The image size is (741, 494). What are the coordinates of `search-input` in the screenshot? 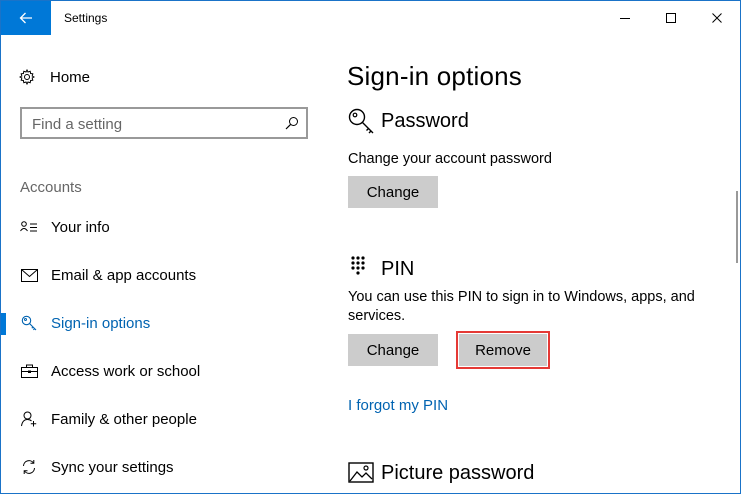 It's located at (152, 124).